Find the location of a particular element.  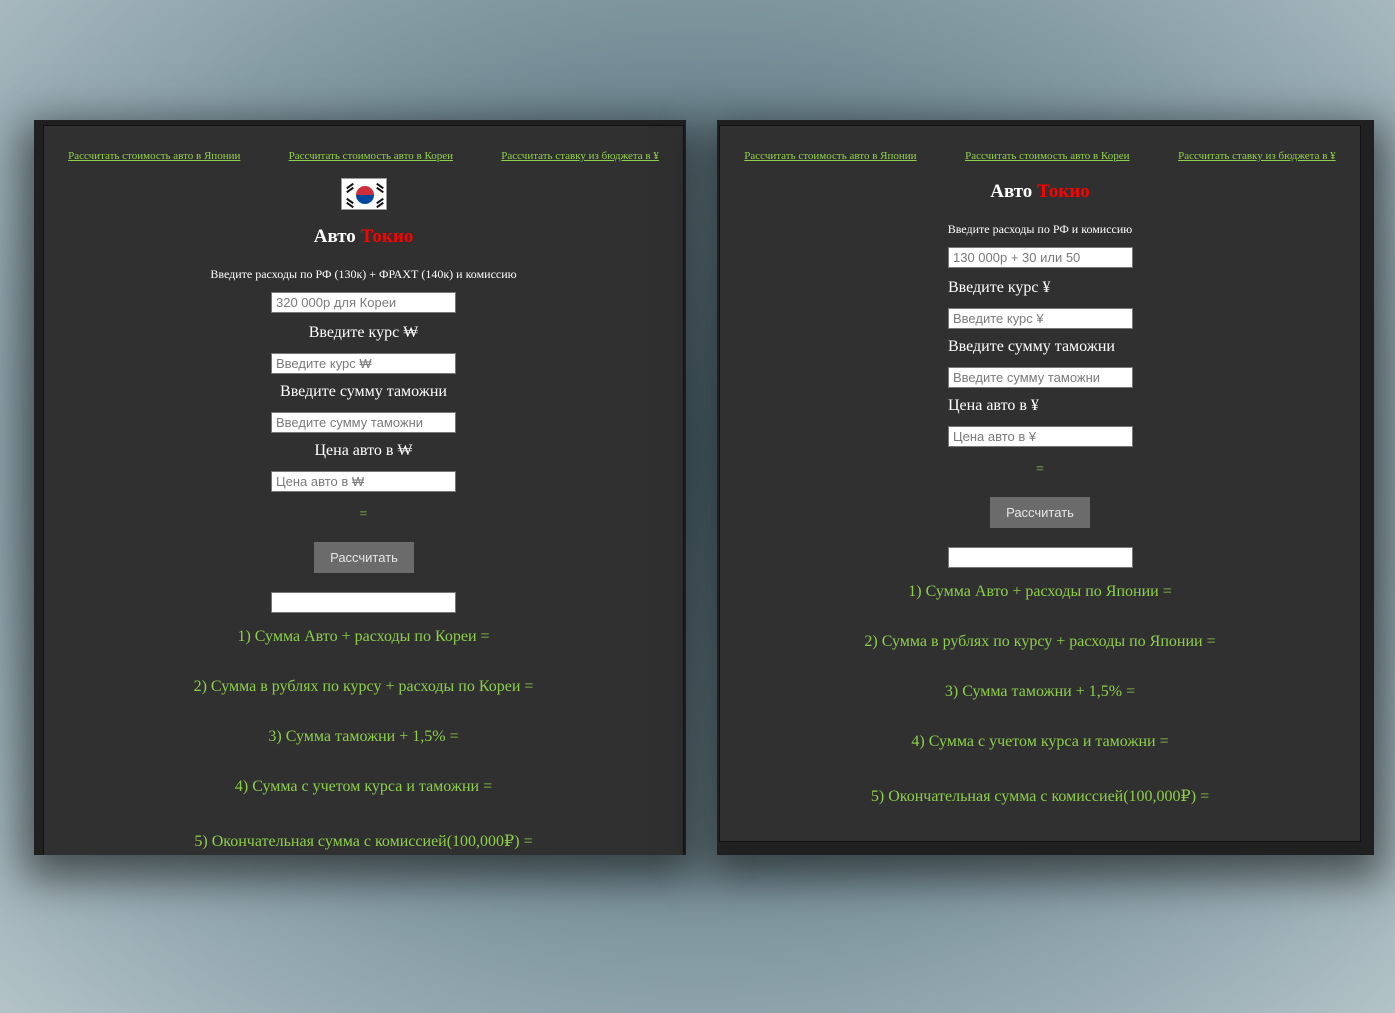

south-korea-flag-icon is located at coordinates (364, 194).